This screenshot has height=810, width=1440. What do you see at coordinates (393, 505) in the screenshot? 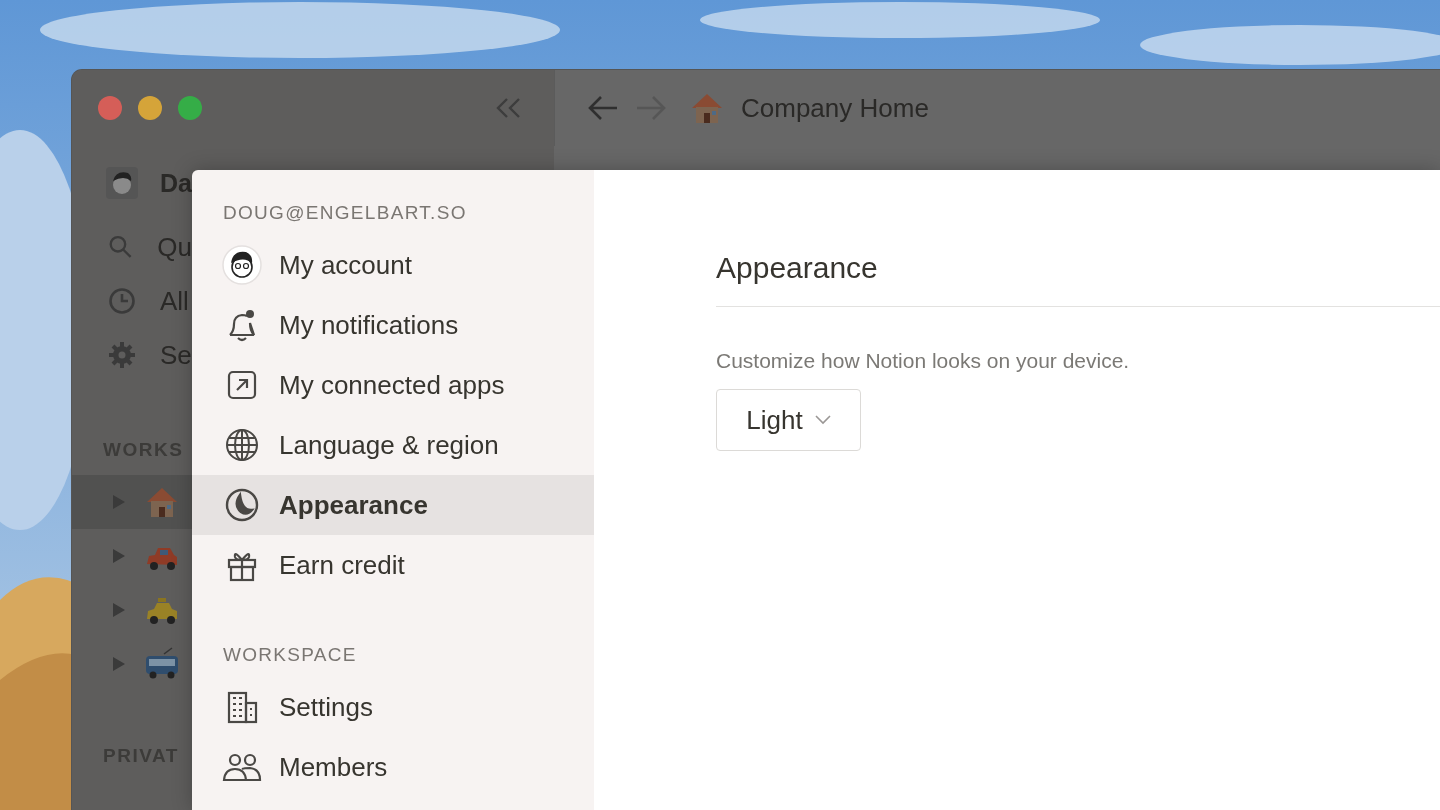
I see `settings-menu-item: Appearance` at bounding box center [393, 505].